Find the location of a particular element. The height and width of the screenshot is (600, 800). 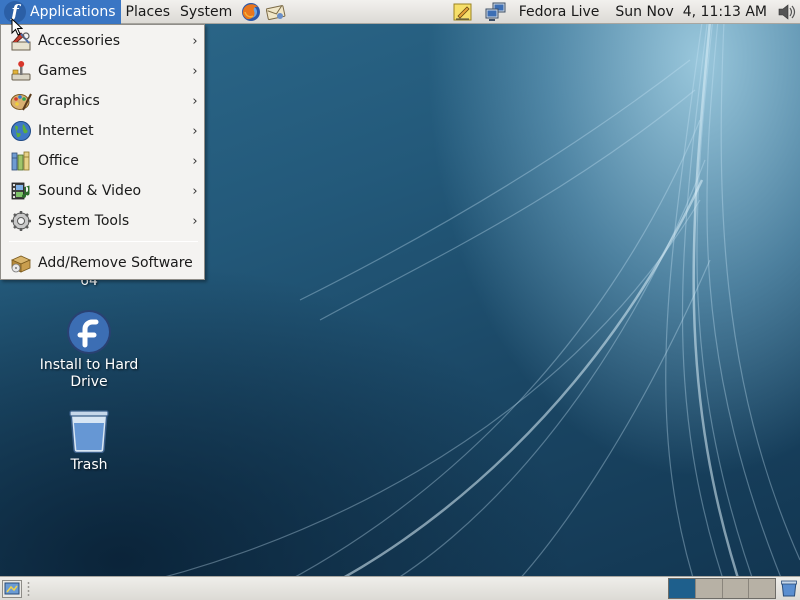

menu-item-sound-video: Sound & Video › is located at coordinates (102, 191).